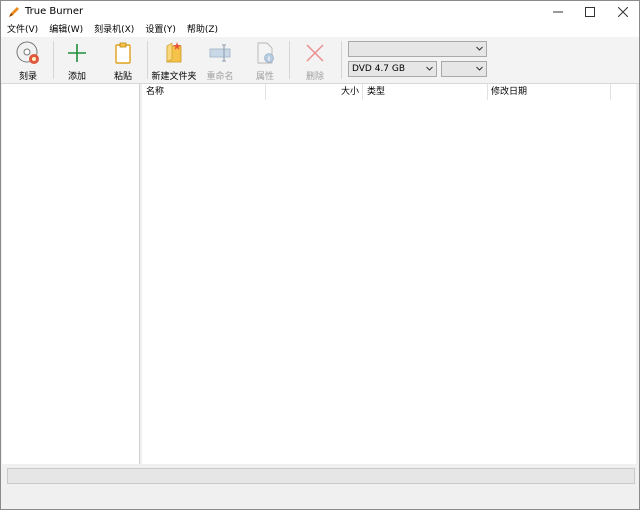 Image resolution: width=640 pixels, height=510 pixels. What do you see at coordinates (14, 12) in the screenshot?
I see `pen-app-icon` at bounding box center [14, 12].